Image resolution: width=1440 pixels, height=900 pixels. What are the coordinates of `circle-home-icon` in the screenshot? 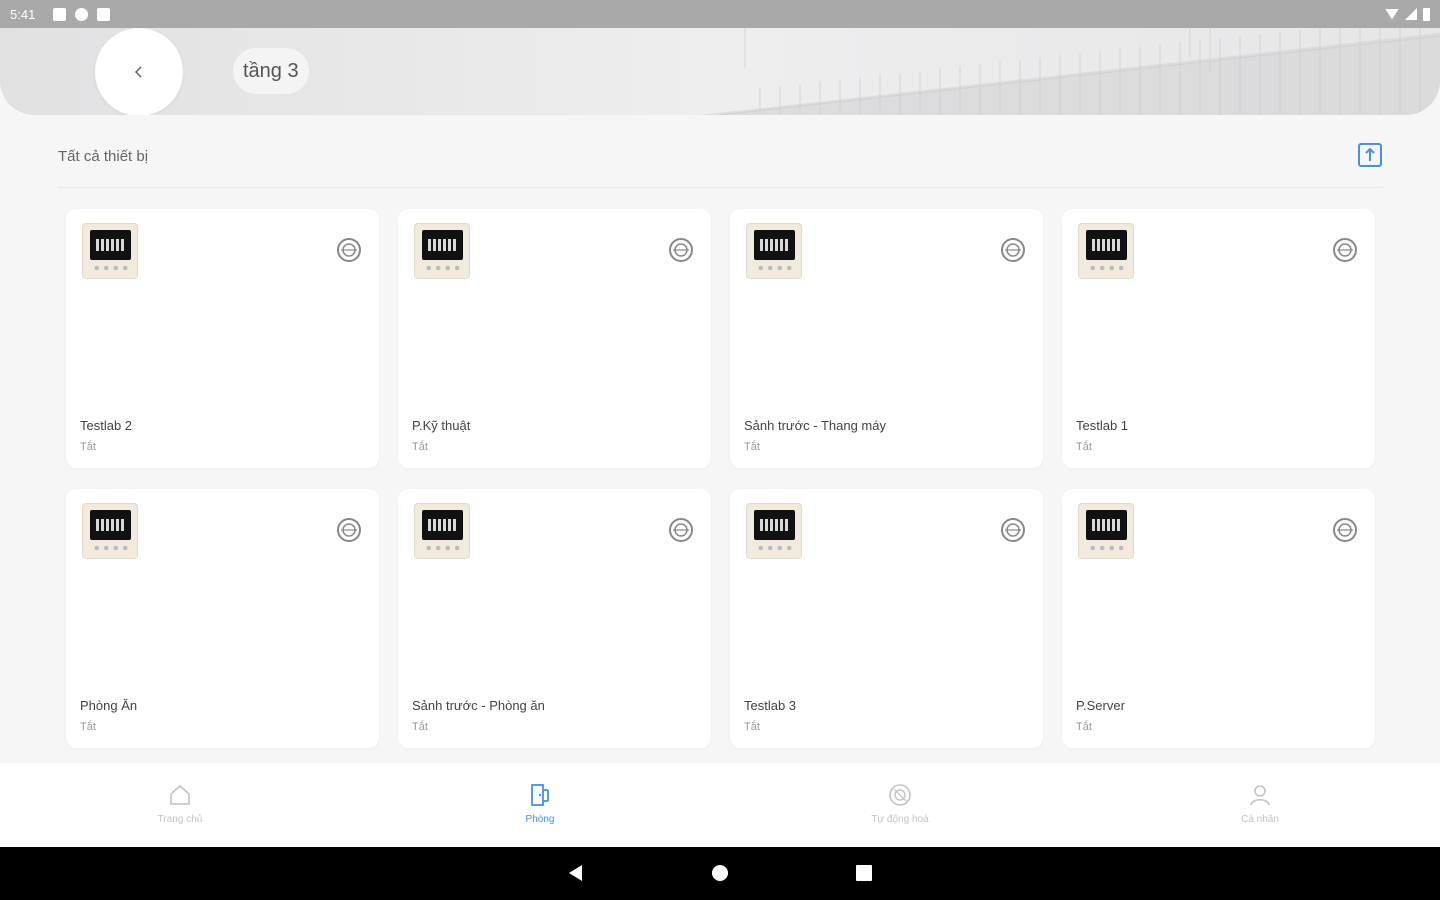 It's located at (720, 873).